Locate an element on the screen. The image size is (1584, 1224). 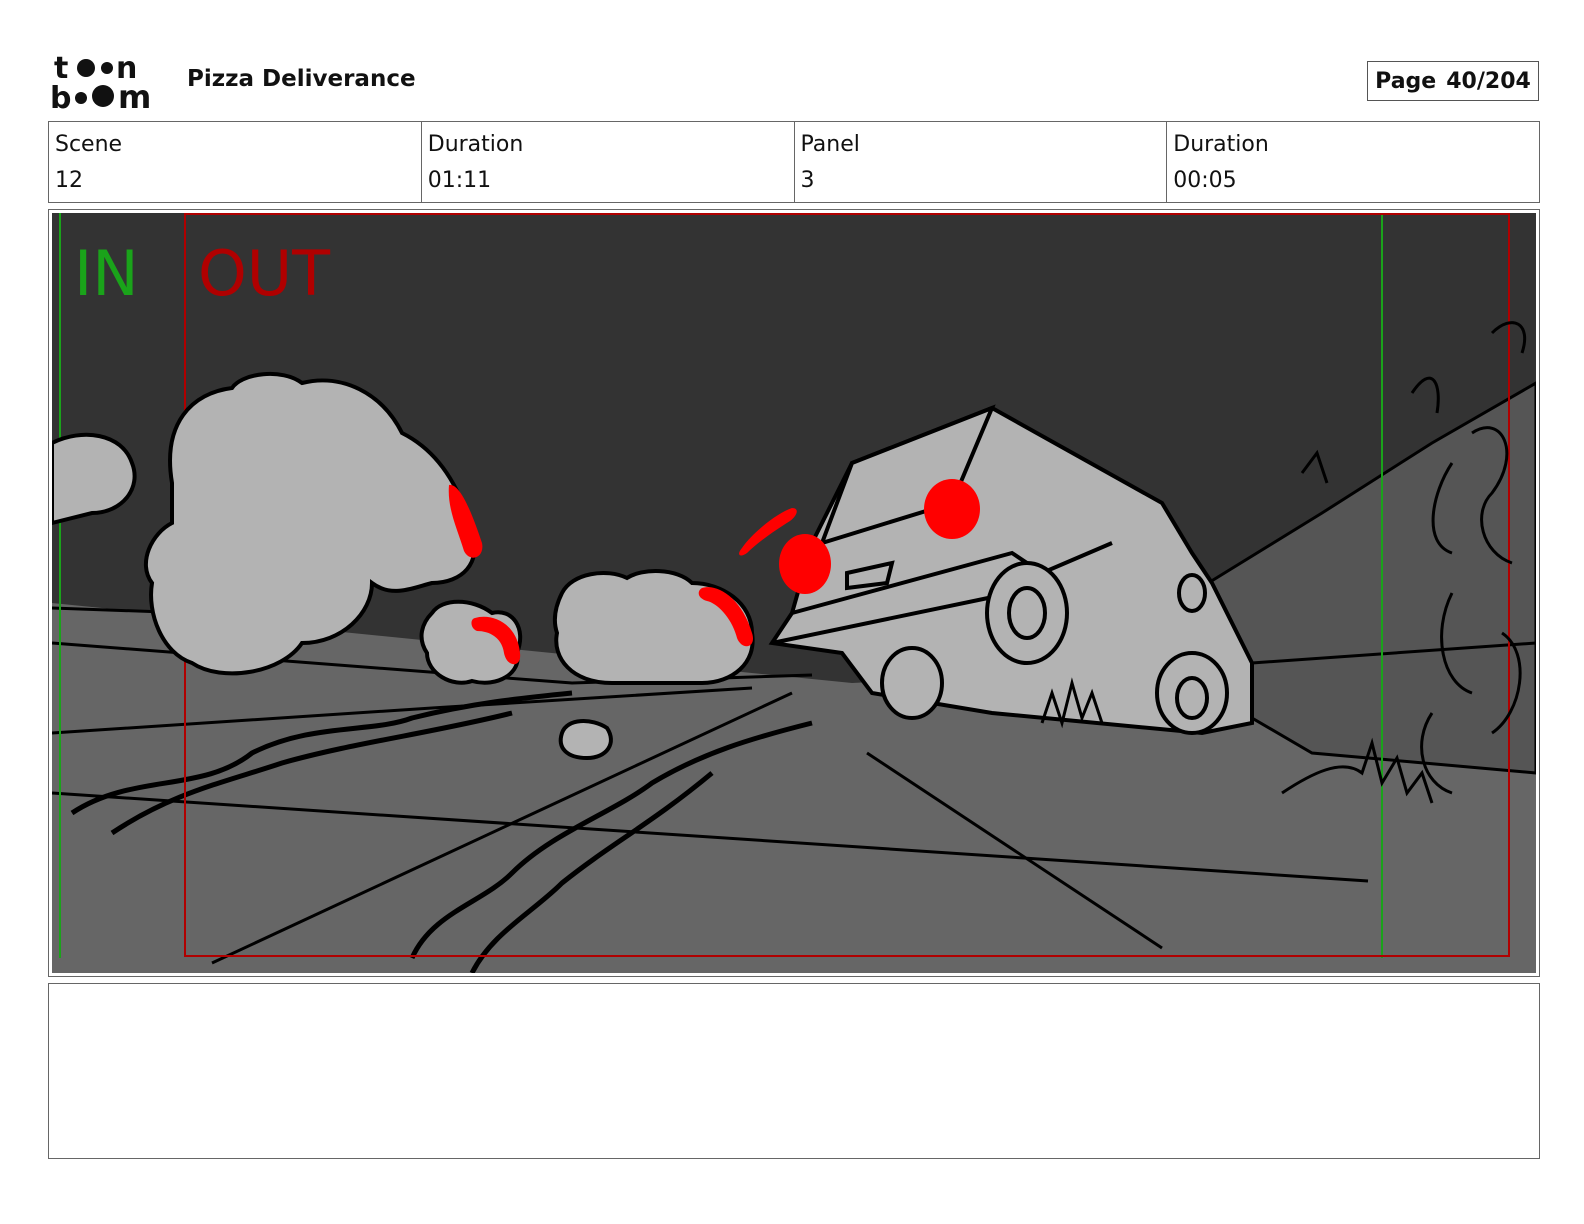
project-title: Pizza Deliverance is located at coordinates (301, 79).